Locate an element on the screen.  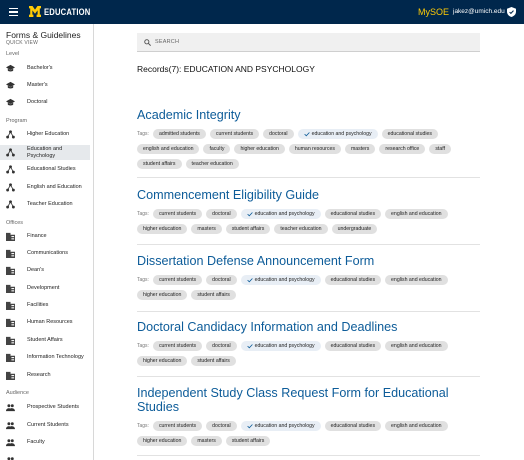
tag-chip: undergraduate is located at coordinates (354, 229).